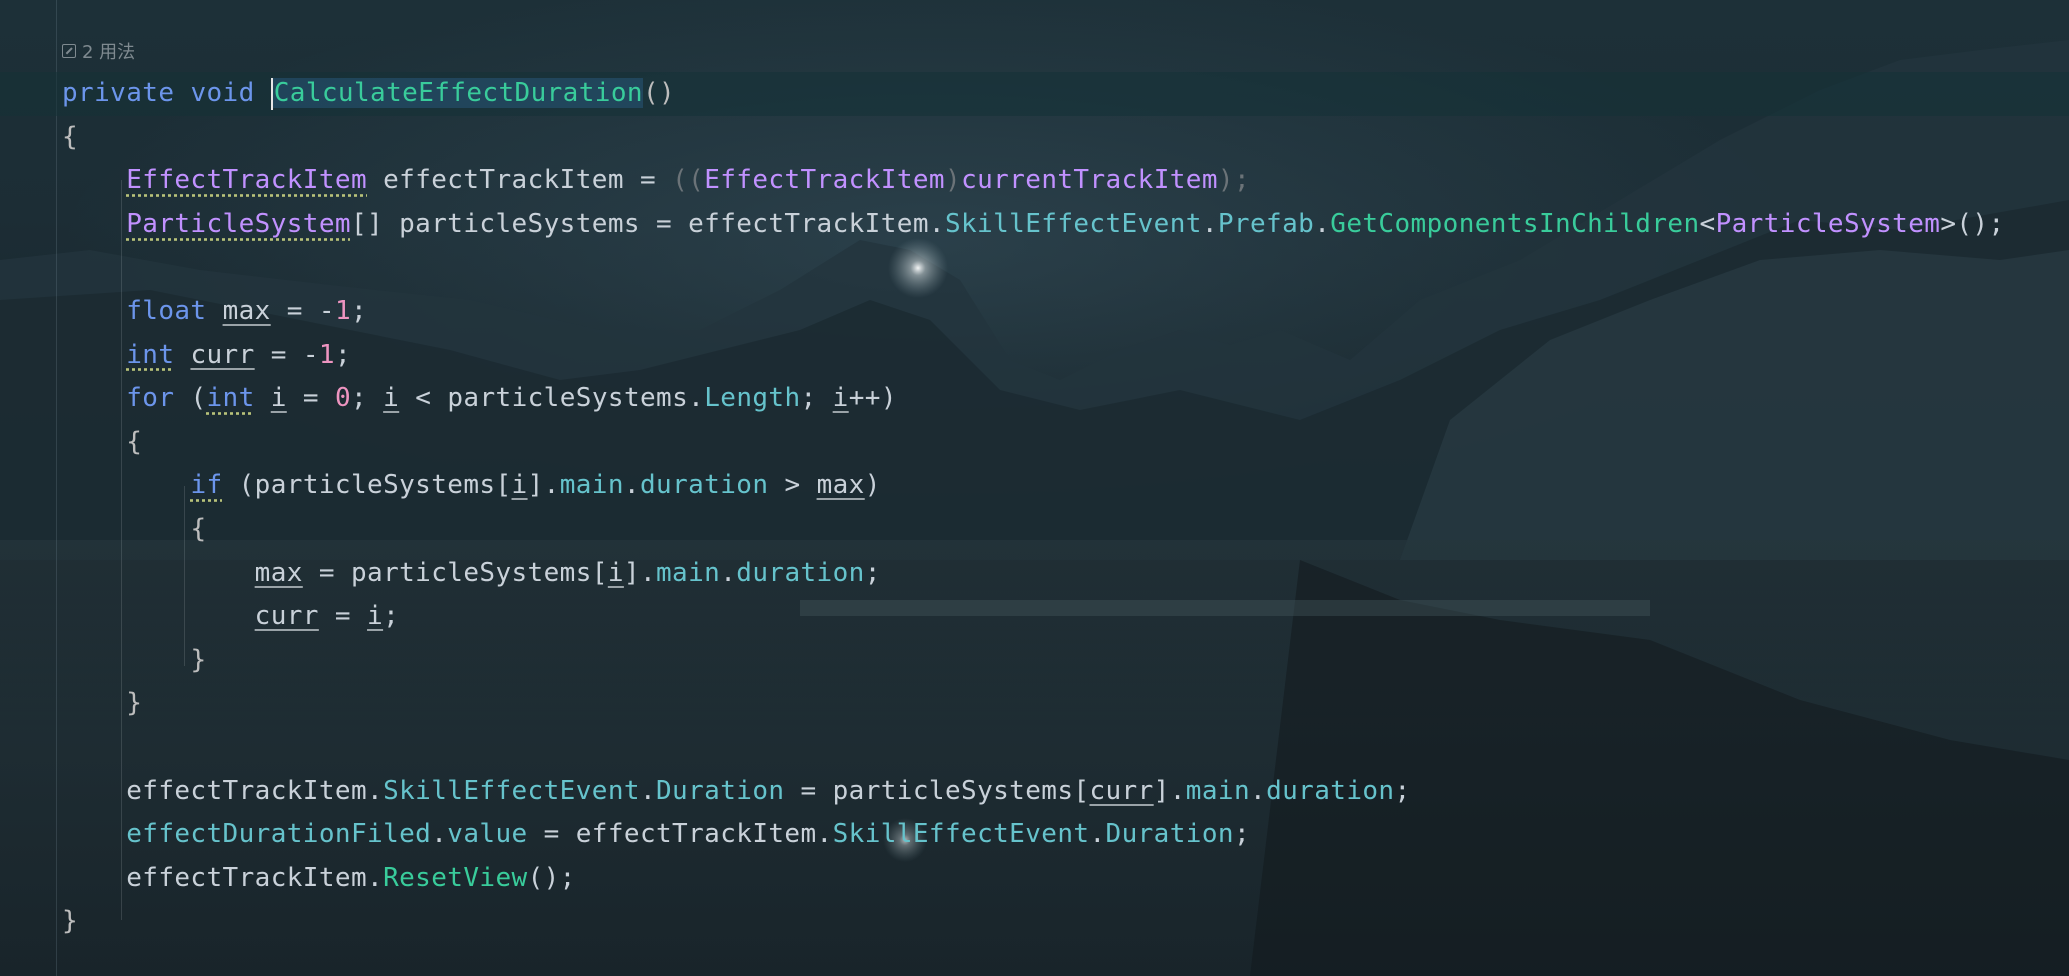 This screenshot has height=976, width=2069. I want to click on property: Duration, so click(720, 790).